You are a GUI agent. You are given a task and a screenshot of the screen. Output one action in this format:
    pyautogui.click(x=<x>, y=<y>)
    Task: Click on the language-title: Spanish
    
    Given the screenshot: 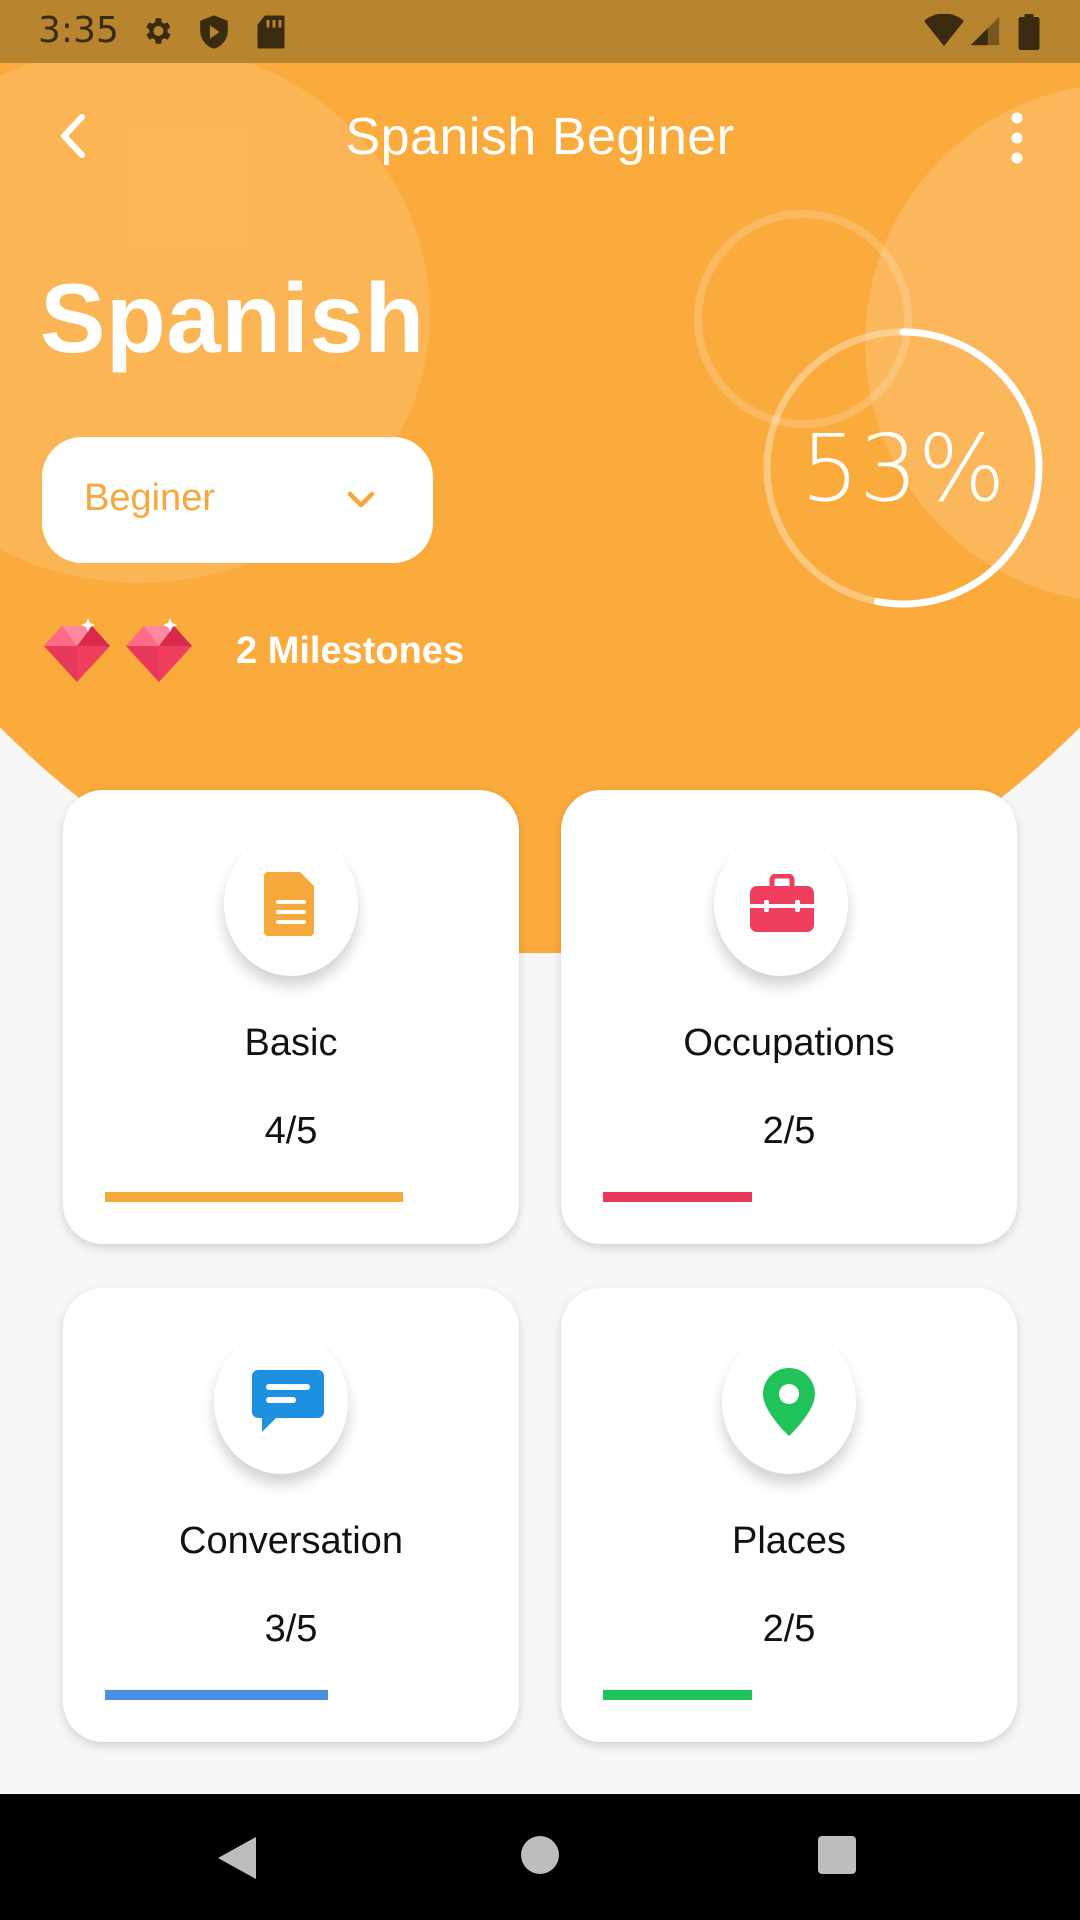 What is the action you would take?
    pyautogui.click(x=232, y=318)
    